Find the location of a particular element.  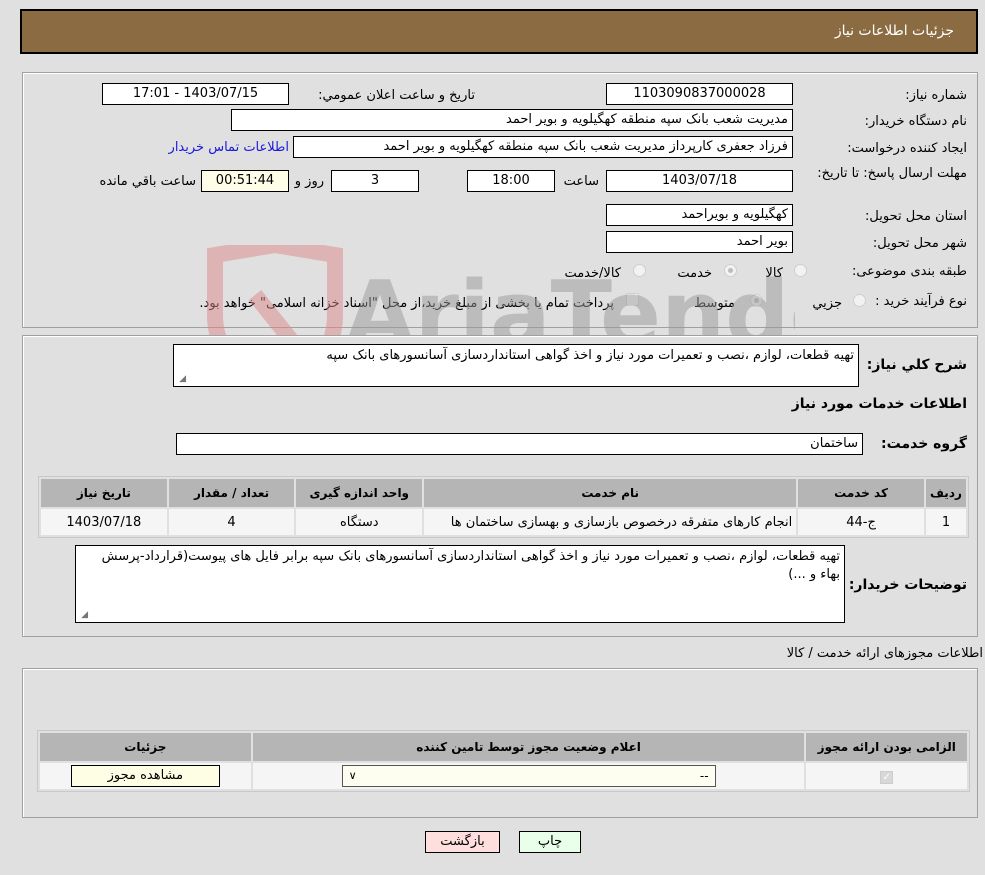

cell-row: 1 is located at coordinates (945, 522).